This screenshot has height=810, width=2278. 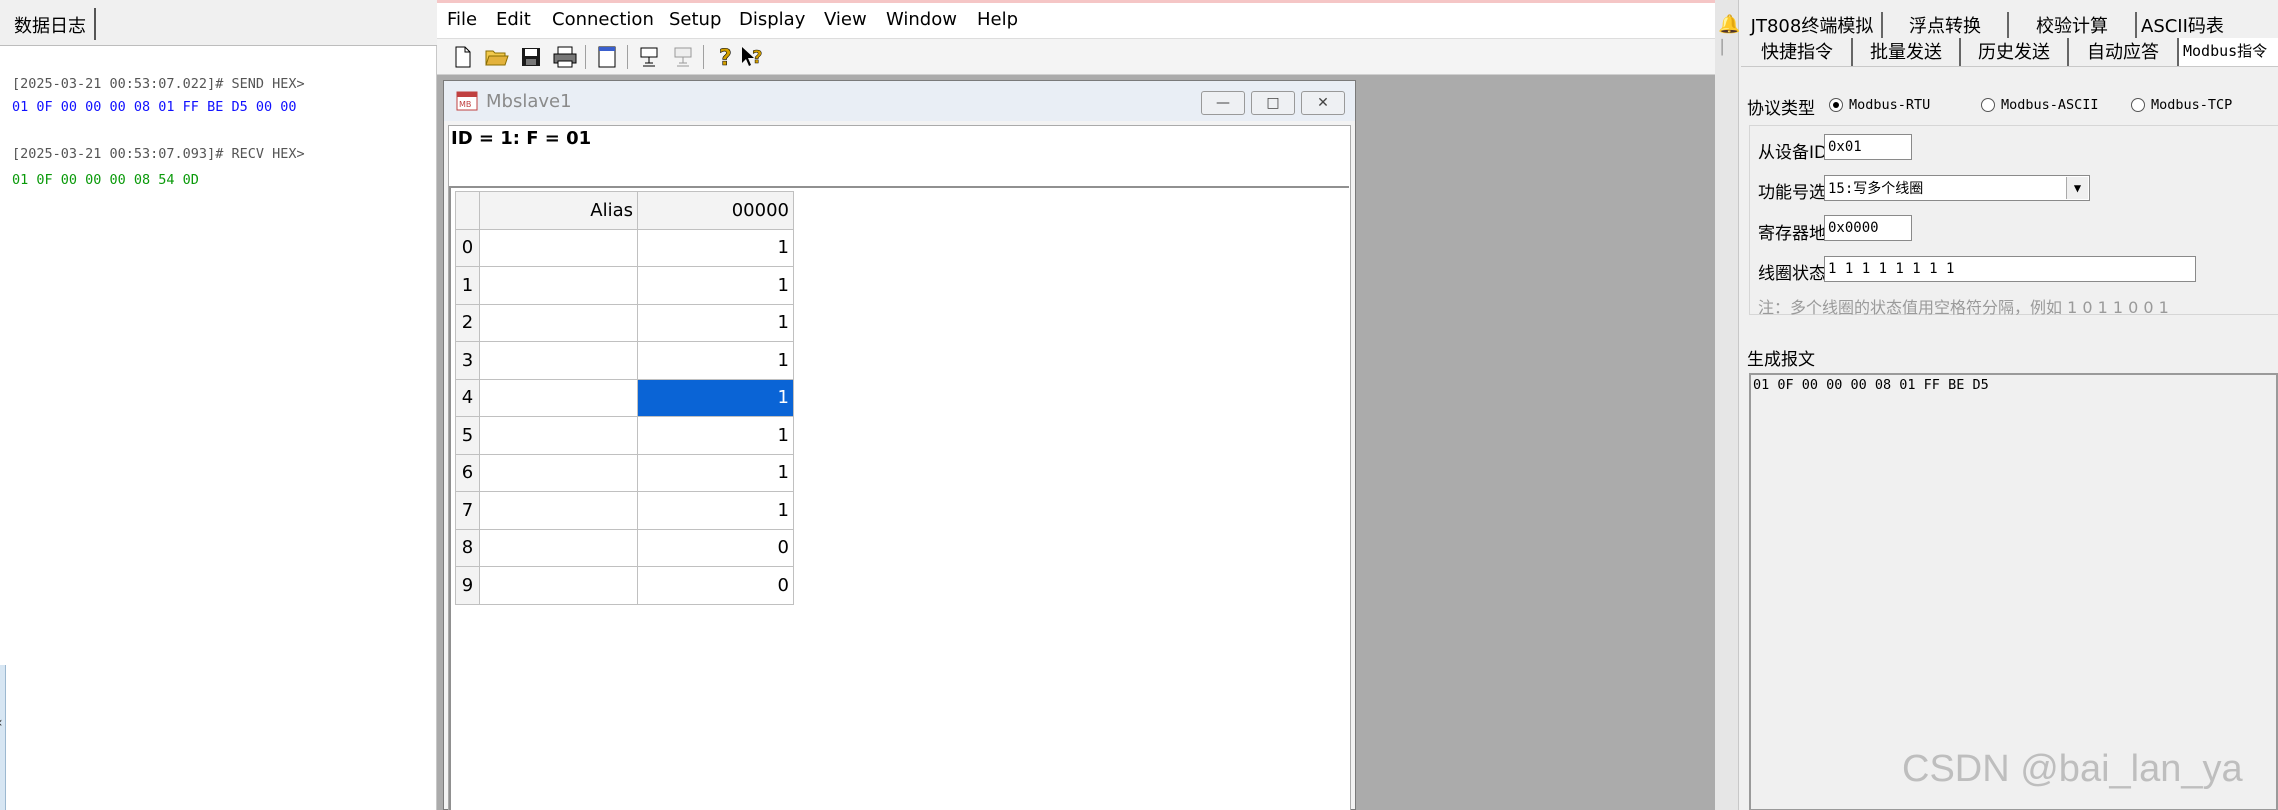 I want to click on watermark: CSDN @bai_lan_ya, so click(x=2072, y=769).